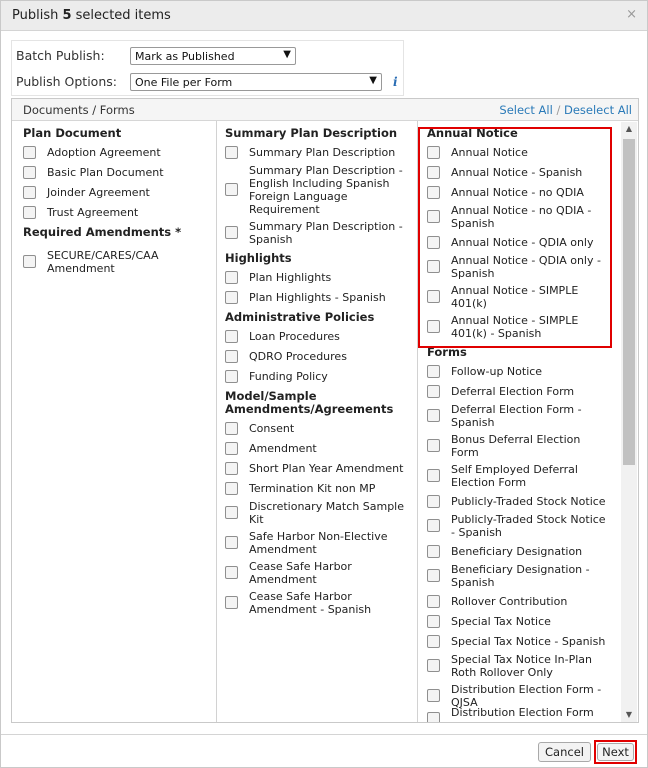  I want to click on checkbox-item: Termination Kit non MP, so click(318, 488).